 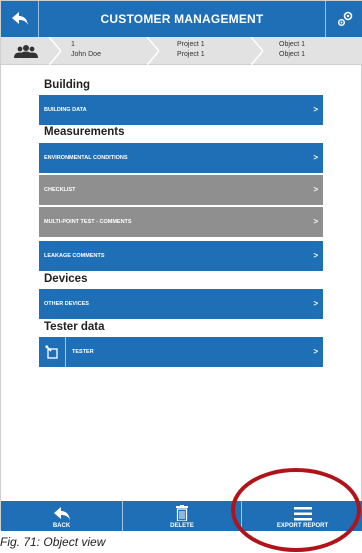 I want to click on menu-item-label: OTHER DEVICES, so click(x=66, y=304).